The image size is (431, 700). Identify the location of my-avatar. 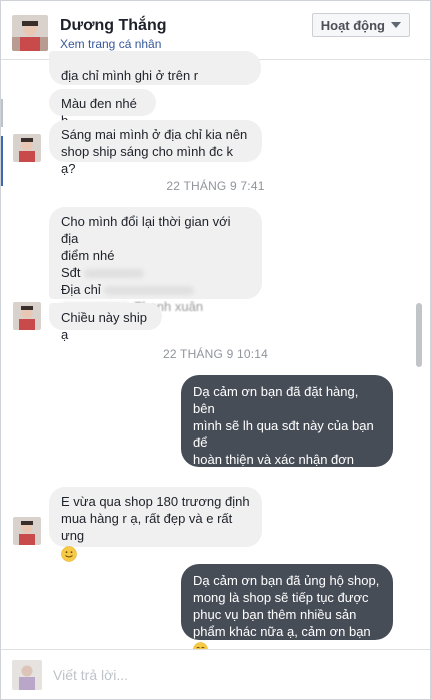
(27, 675).